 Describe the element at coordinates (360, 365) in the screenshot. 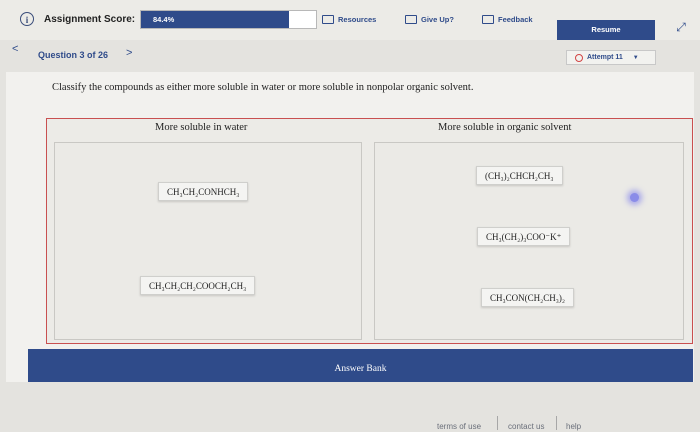

I see `answer-bank-header: Answer Bank` at that location.